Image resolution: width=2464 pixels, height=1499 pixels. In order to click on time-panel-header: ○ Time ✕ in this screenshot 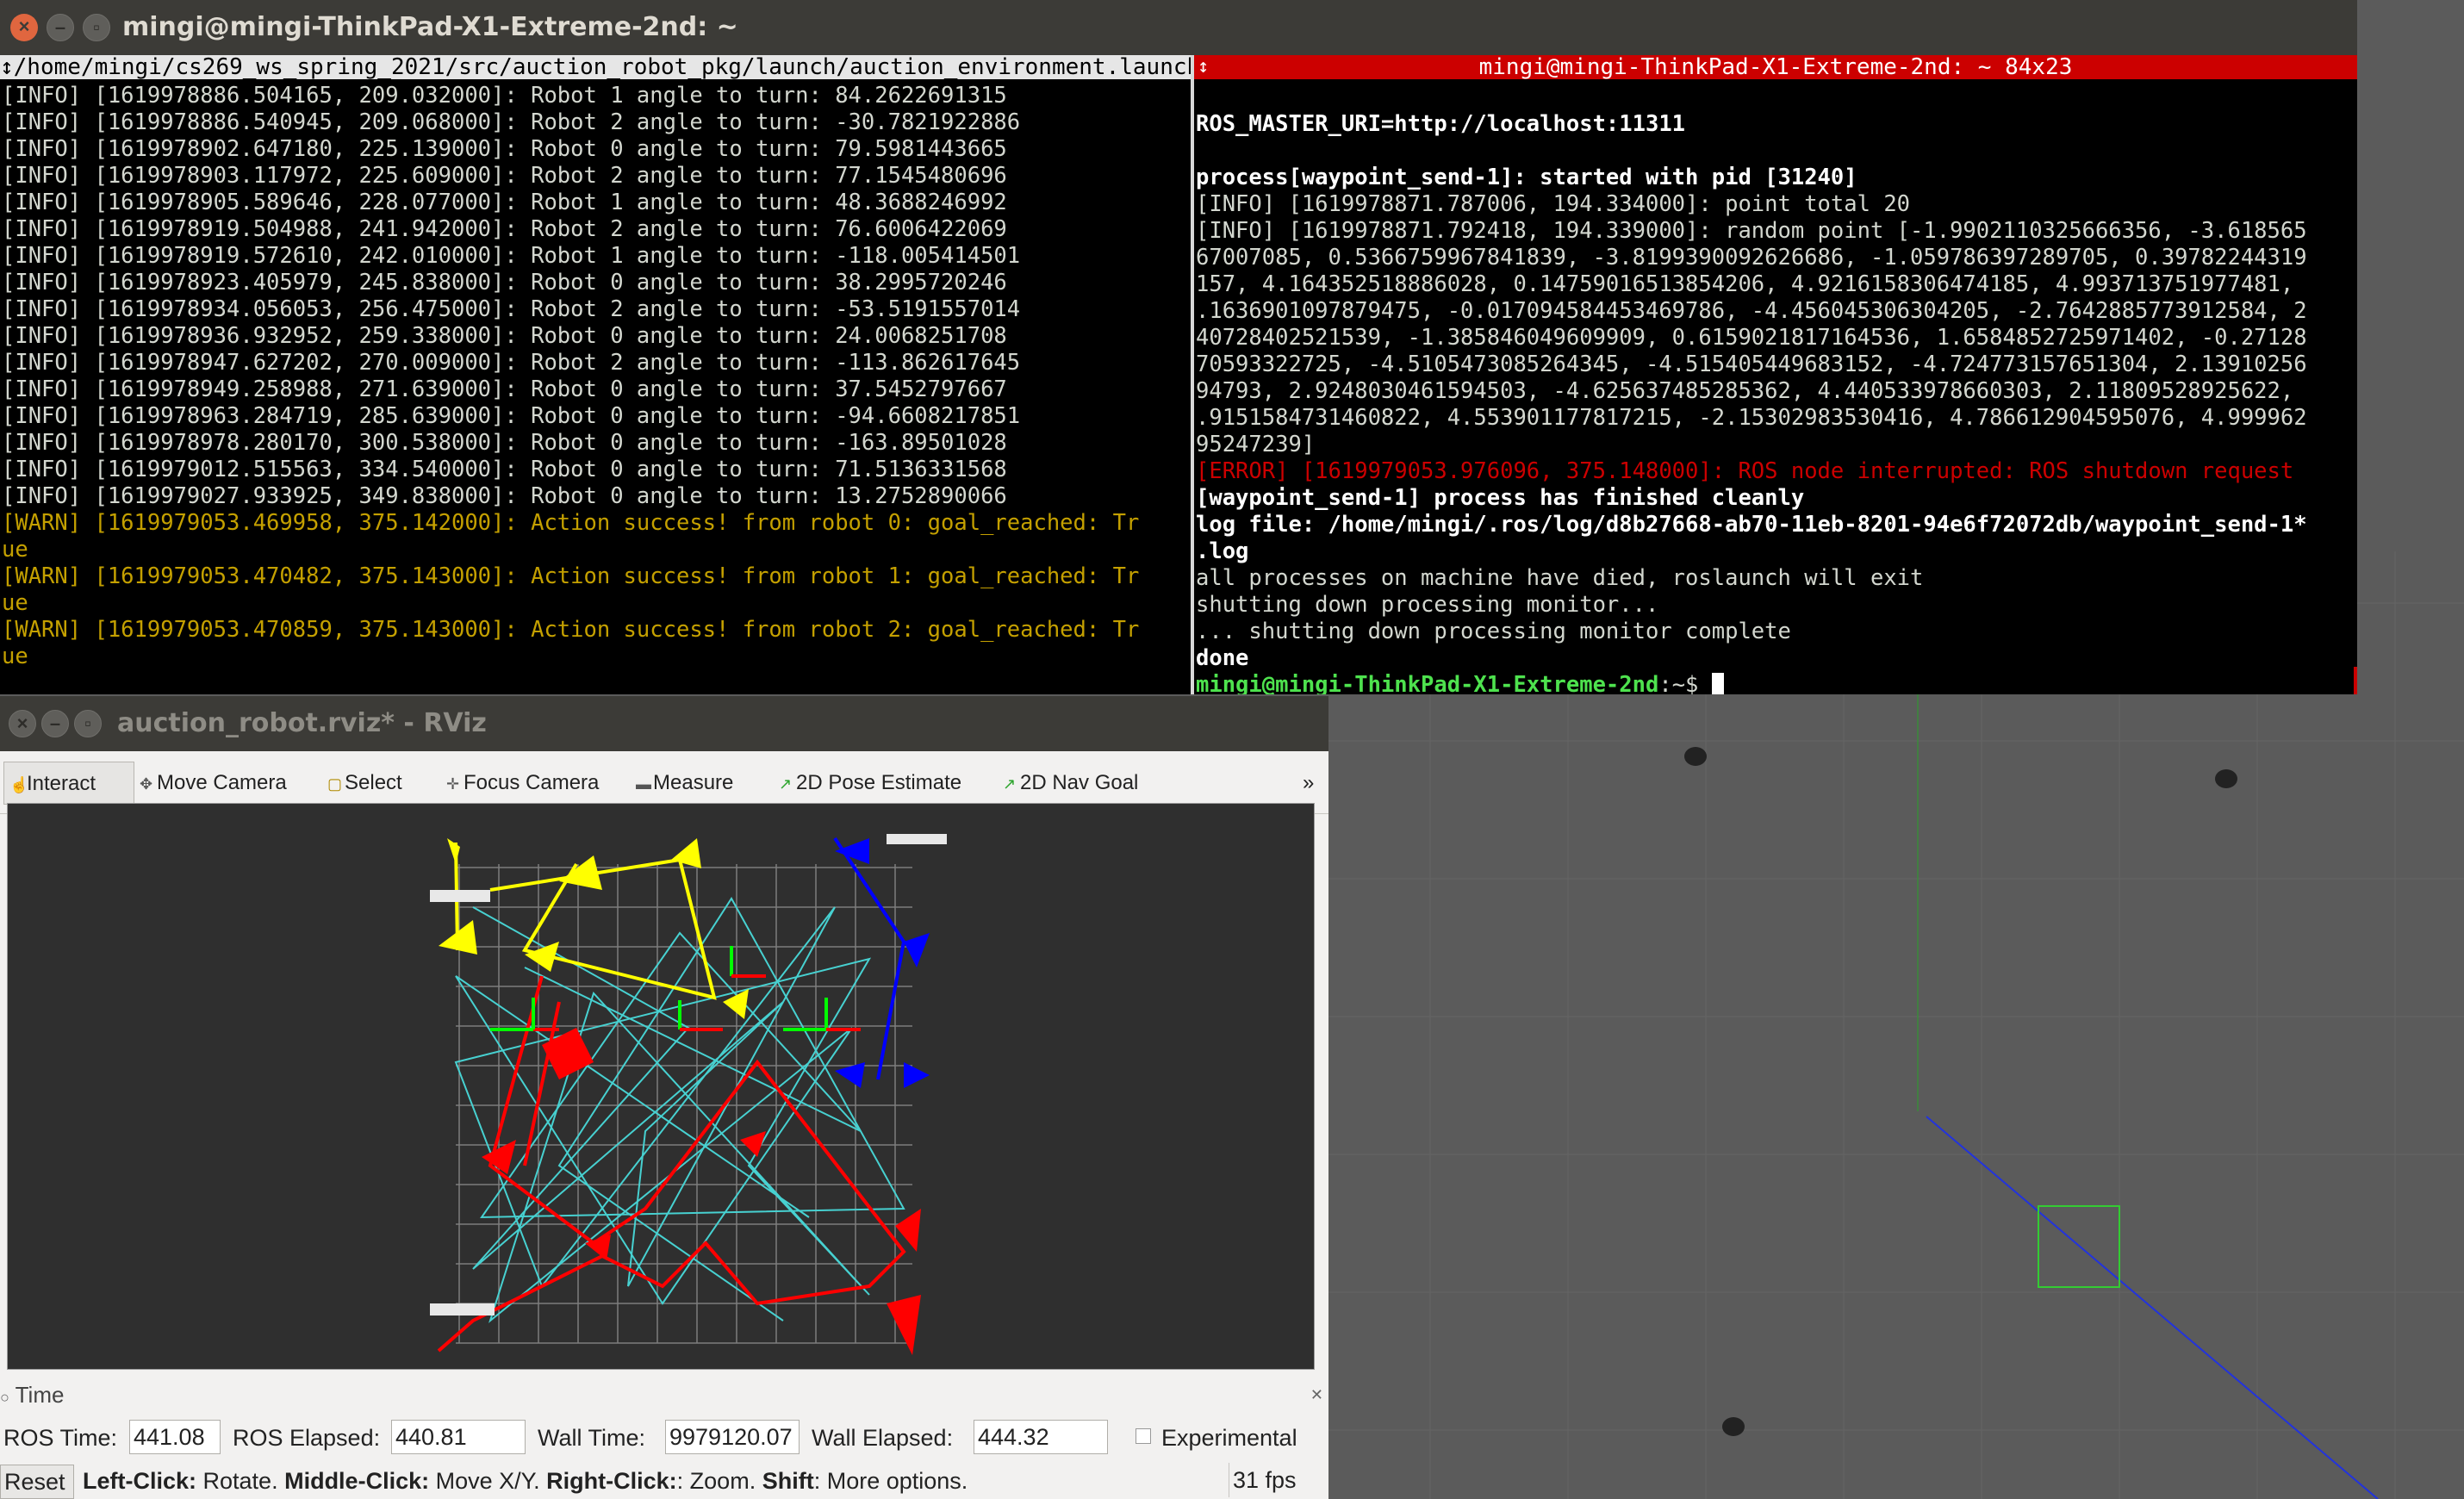, I will do `click(664, 1395)`.